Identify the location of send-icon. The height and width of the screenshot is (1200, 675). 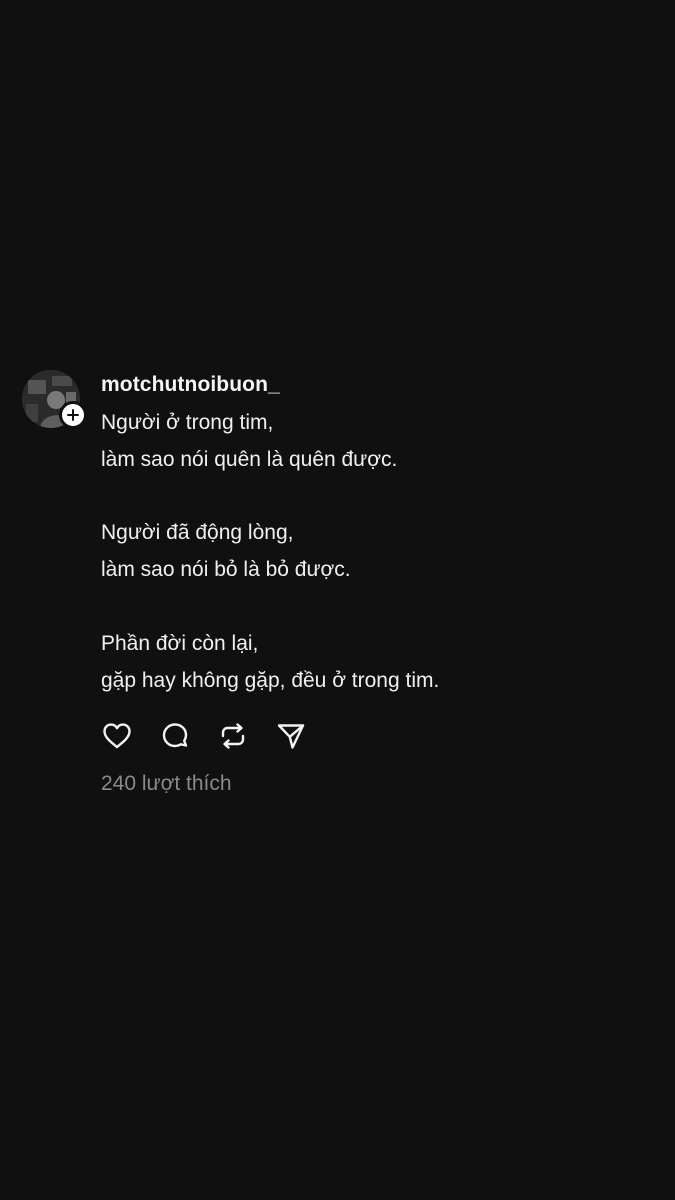
(291, 737).